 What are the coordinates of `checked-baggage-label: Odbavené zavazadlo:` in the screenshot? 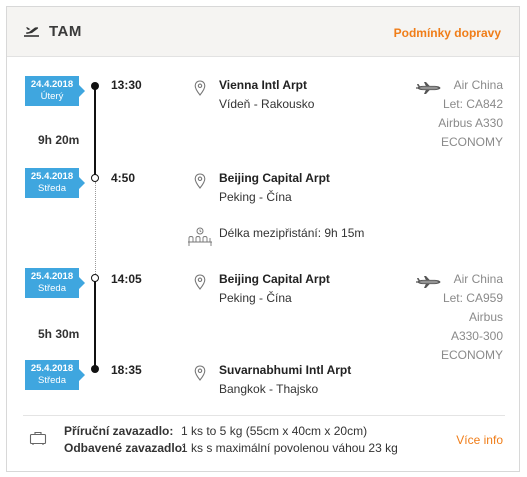 It's located at (125, 448).